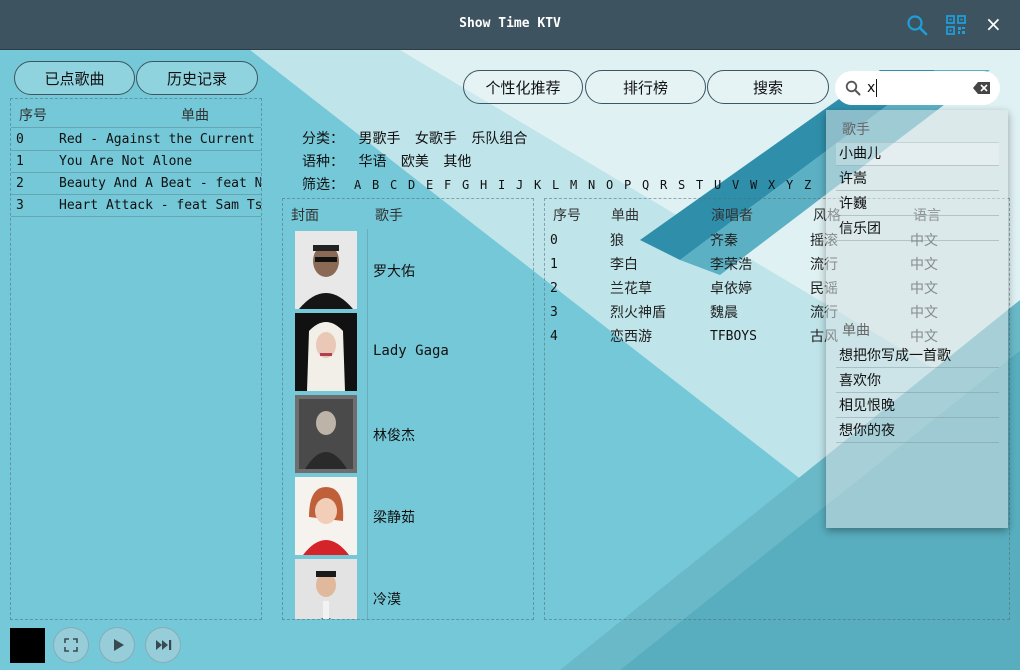 The image size is (1020, 670). What do you see at coordinates (372, 162) in the screenshot?
I see `filter-chinese: 华语` at bounding box center [372, 162].